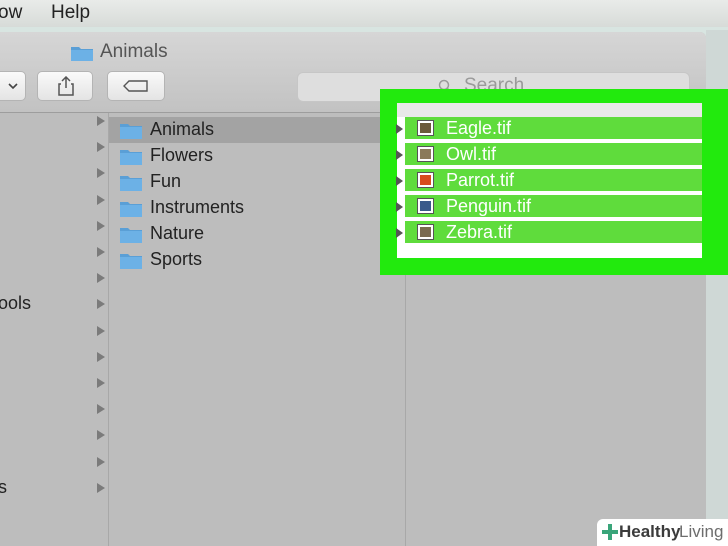 The image size is (728, 546). I want to click on share-icon, so click(66, 86).